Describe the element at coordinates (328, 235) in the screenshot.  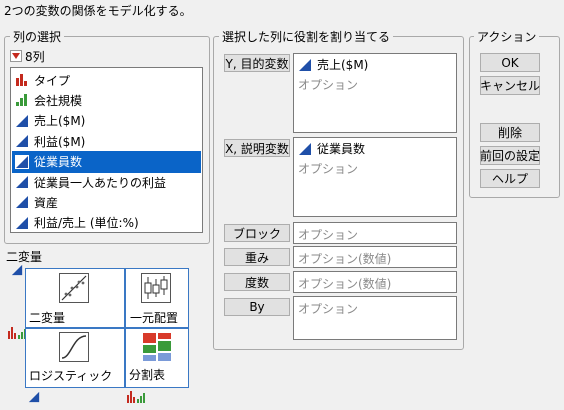
I see `block-role-placeholder: オプション` at that location.